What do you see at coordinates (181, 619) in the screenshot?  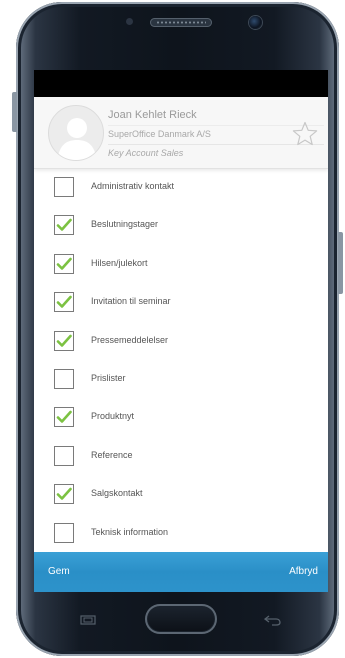 I see `home-button` at bounding box center [181, 619].